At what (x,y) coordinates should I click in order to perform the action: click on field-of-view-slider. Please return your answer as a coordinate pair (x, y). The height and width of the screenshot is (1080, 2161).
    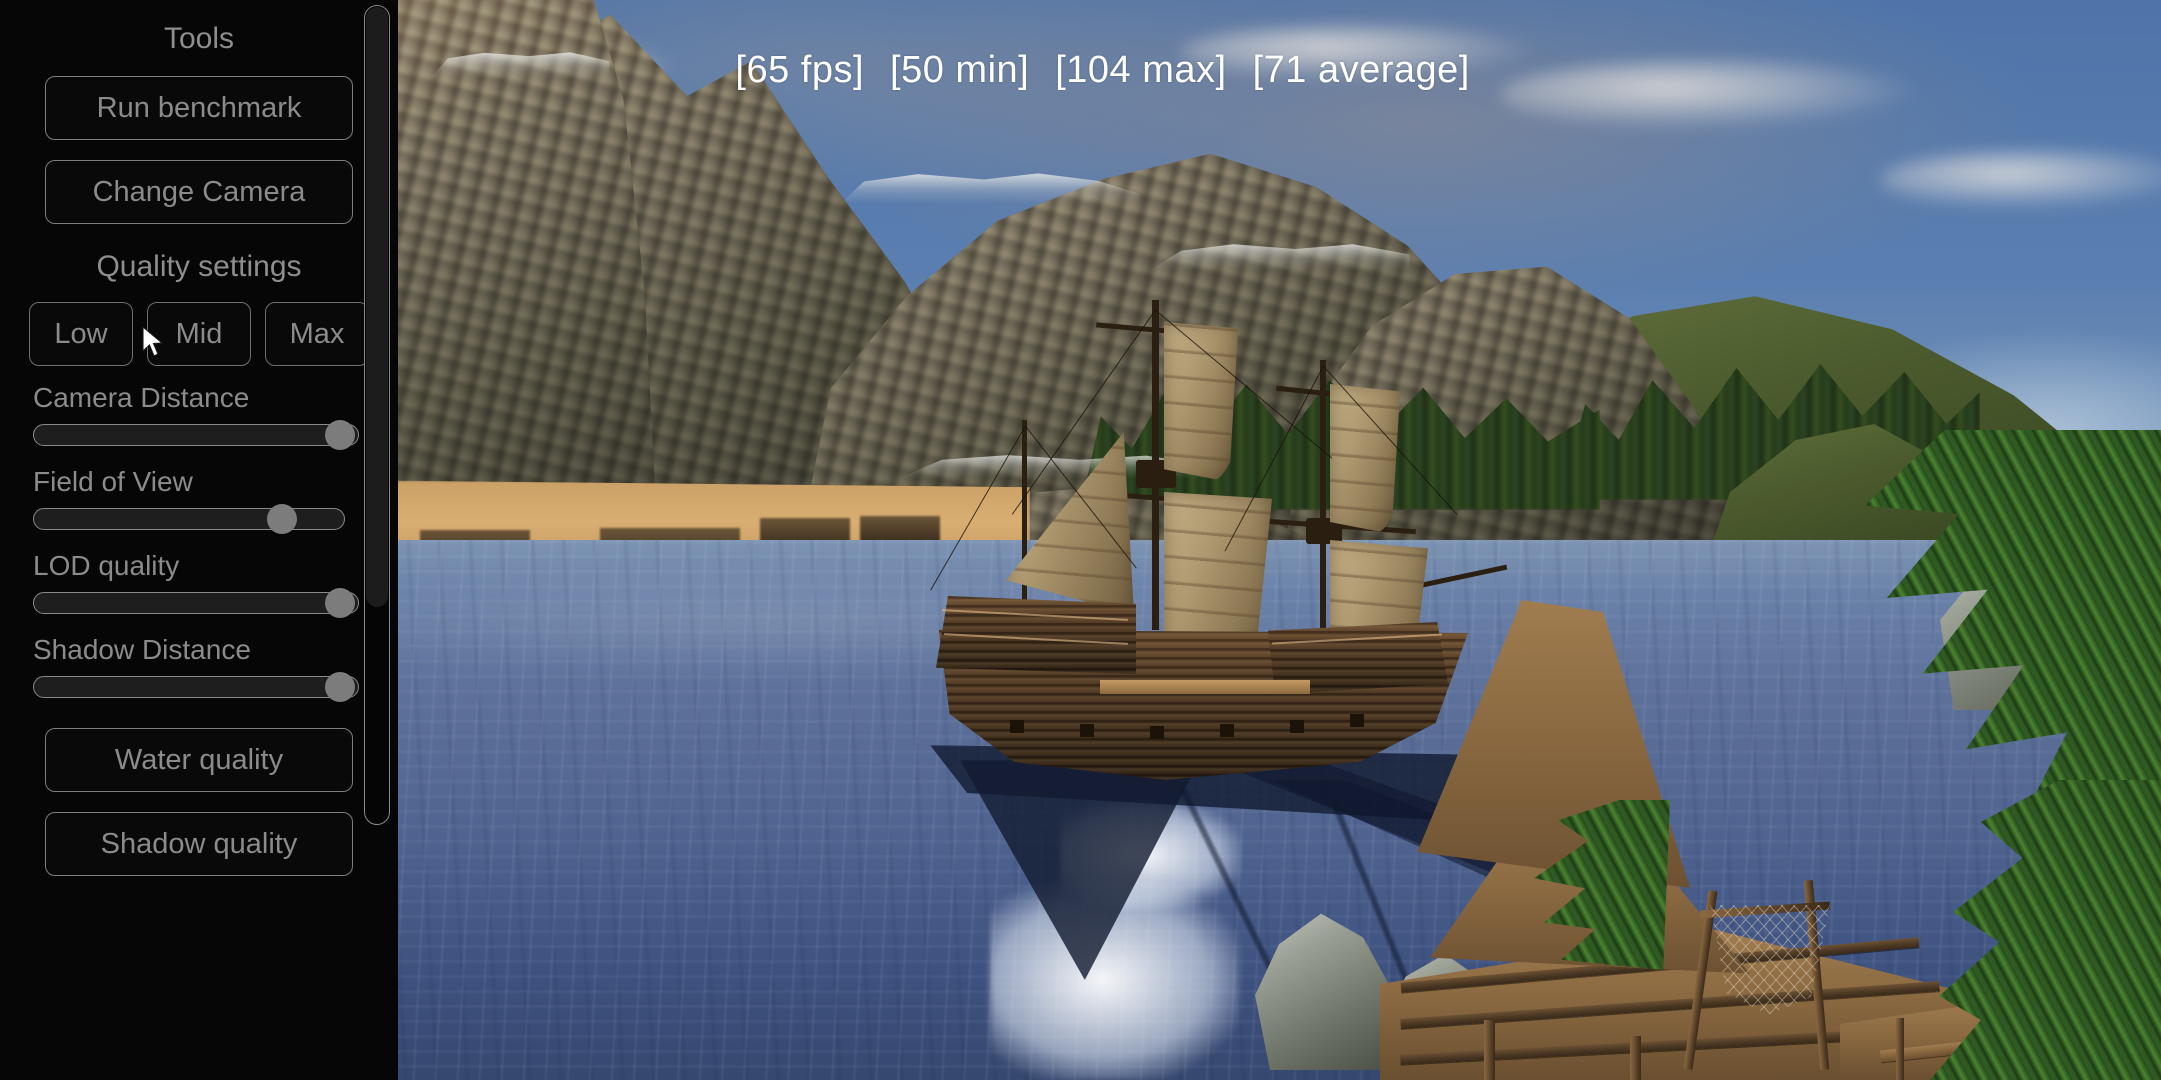
    Looking at the image, I should click on (199, 519).